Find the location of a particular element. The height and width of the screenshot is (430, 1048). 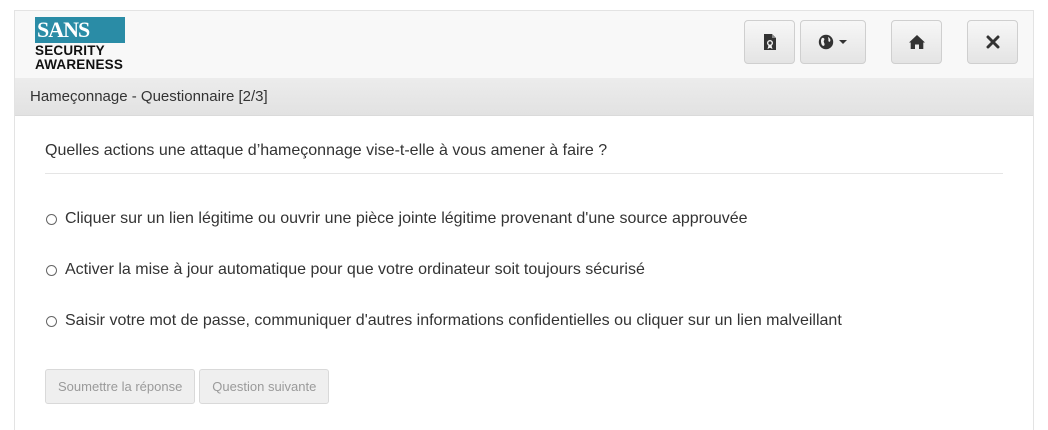

document-certificate-icon is located at coordinates (769, 42).